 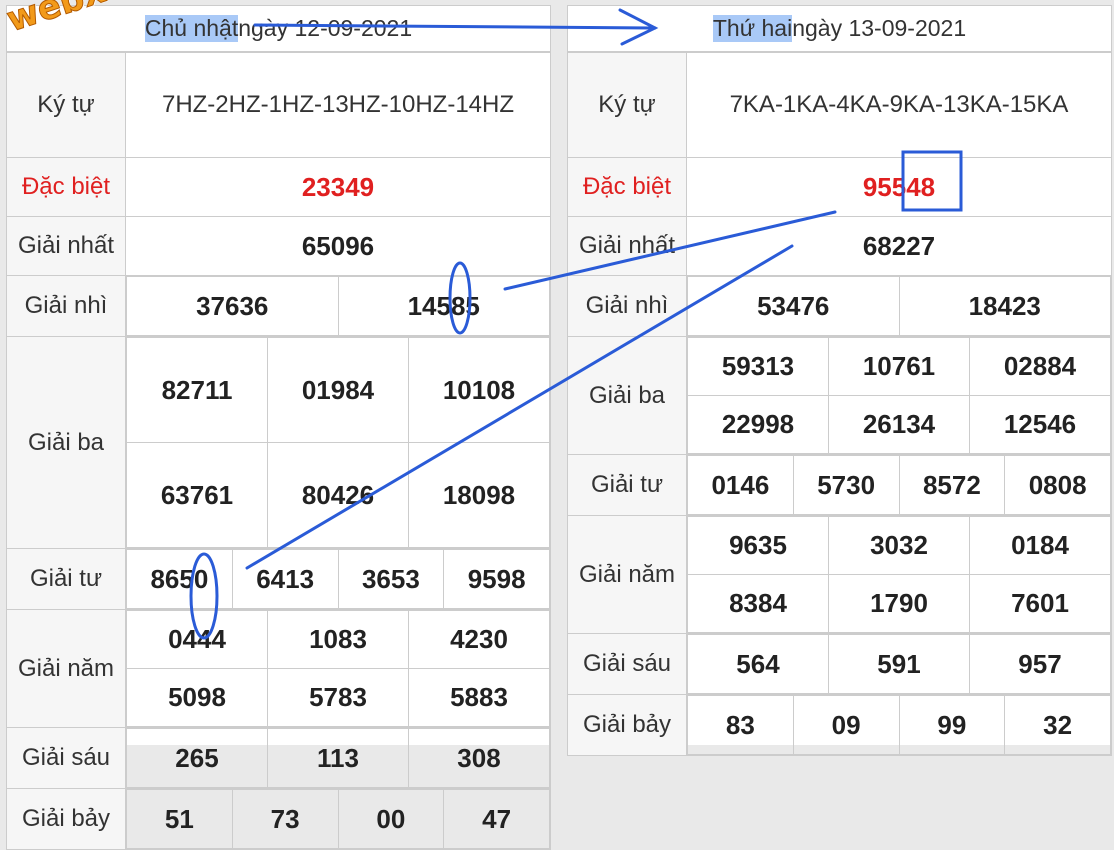 What do you see at coordinates (758, 366) in the screenshot?
I see `prize-number: 59313` at bounding box center [758, 366].